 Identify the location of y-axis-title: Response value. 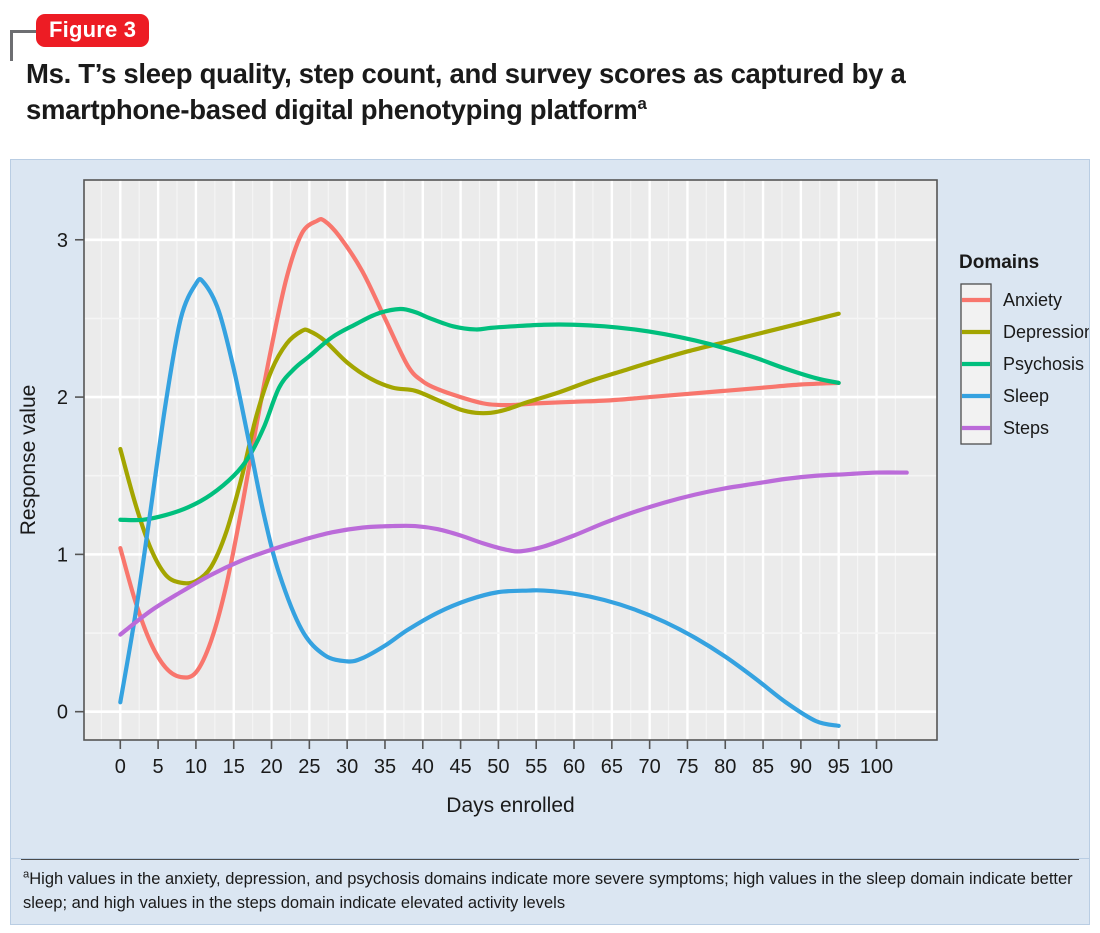
(28, 460).